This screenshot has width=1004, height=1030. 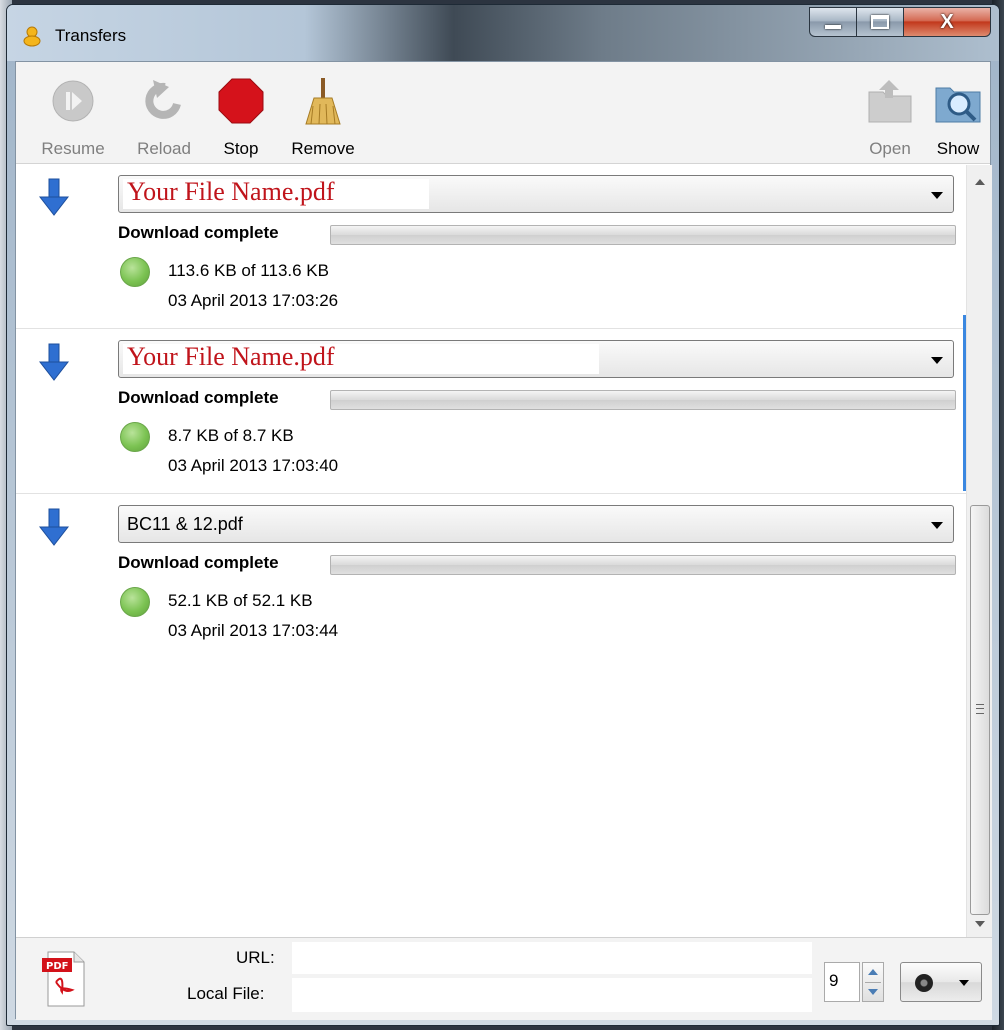 What do you see at coordinates (503, 113) in the screenshot?
I see `toolbar: Resume Reload Stop Remove Open Show` at bounding box center [503, 113].